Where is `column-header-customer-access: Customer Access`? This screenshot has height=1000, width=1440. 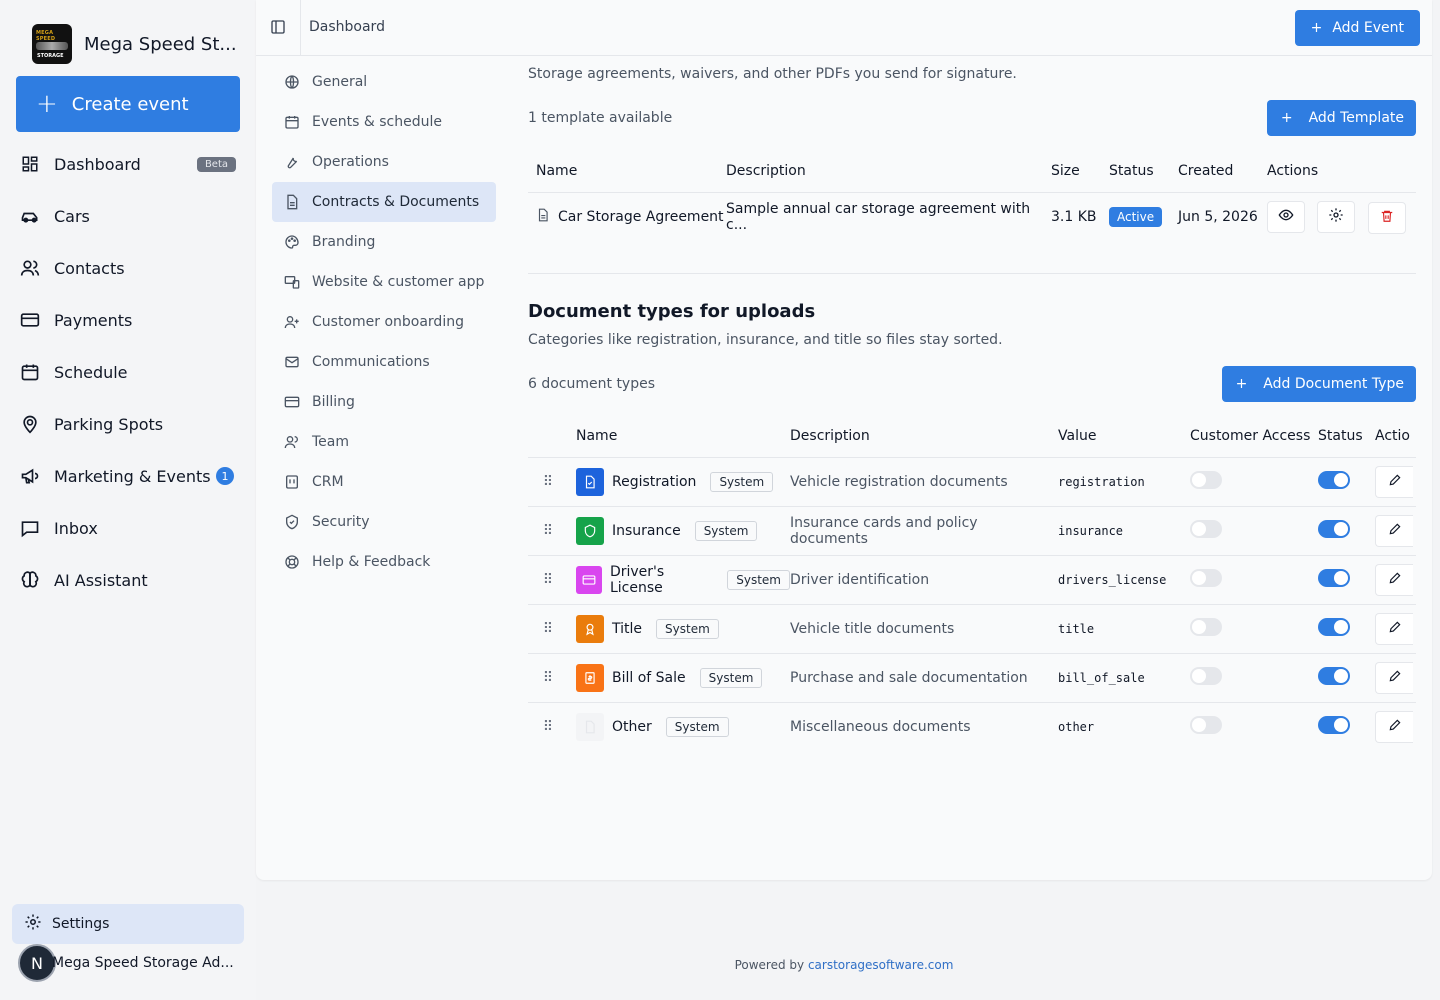
column-header-customer-access: Customer Access is located at coordinates (1254, 436).